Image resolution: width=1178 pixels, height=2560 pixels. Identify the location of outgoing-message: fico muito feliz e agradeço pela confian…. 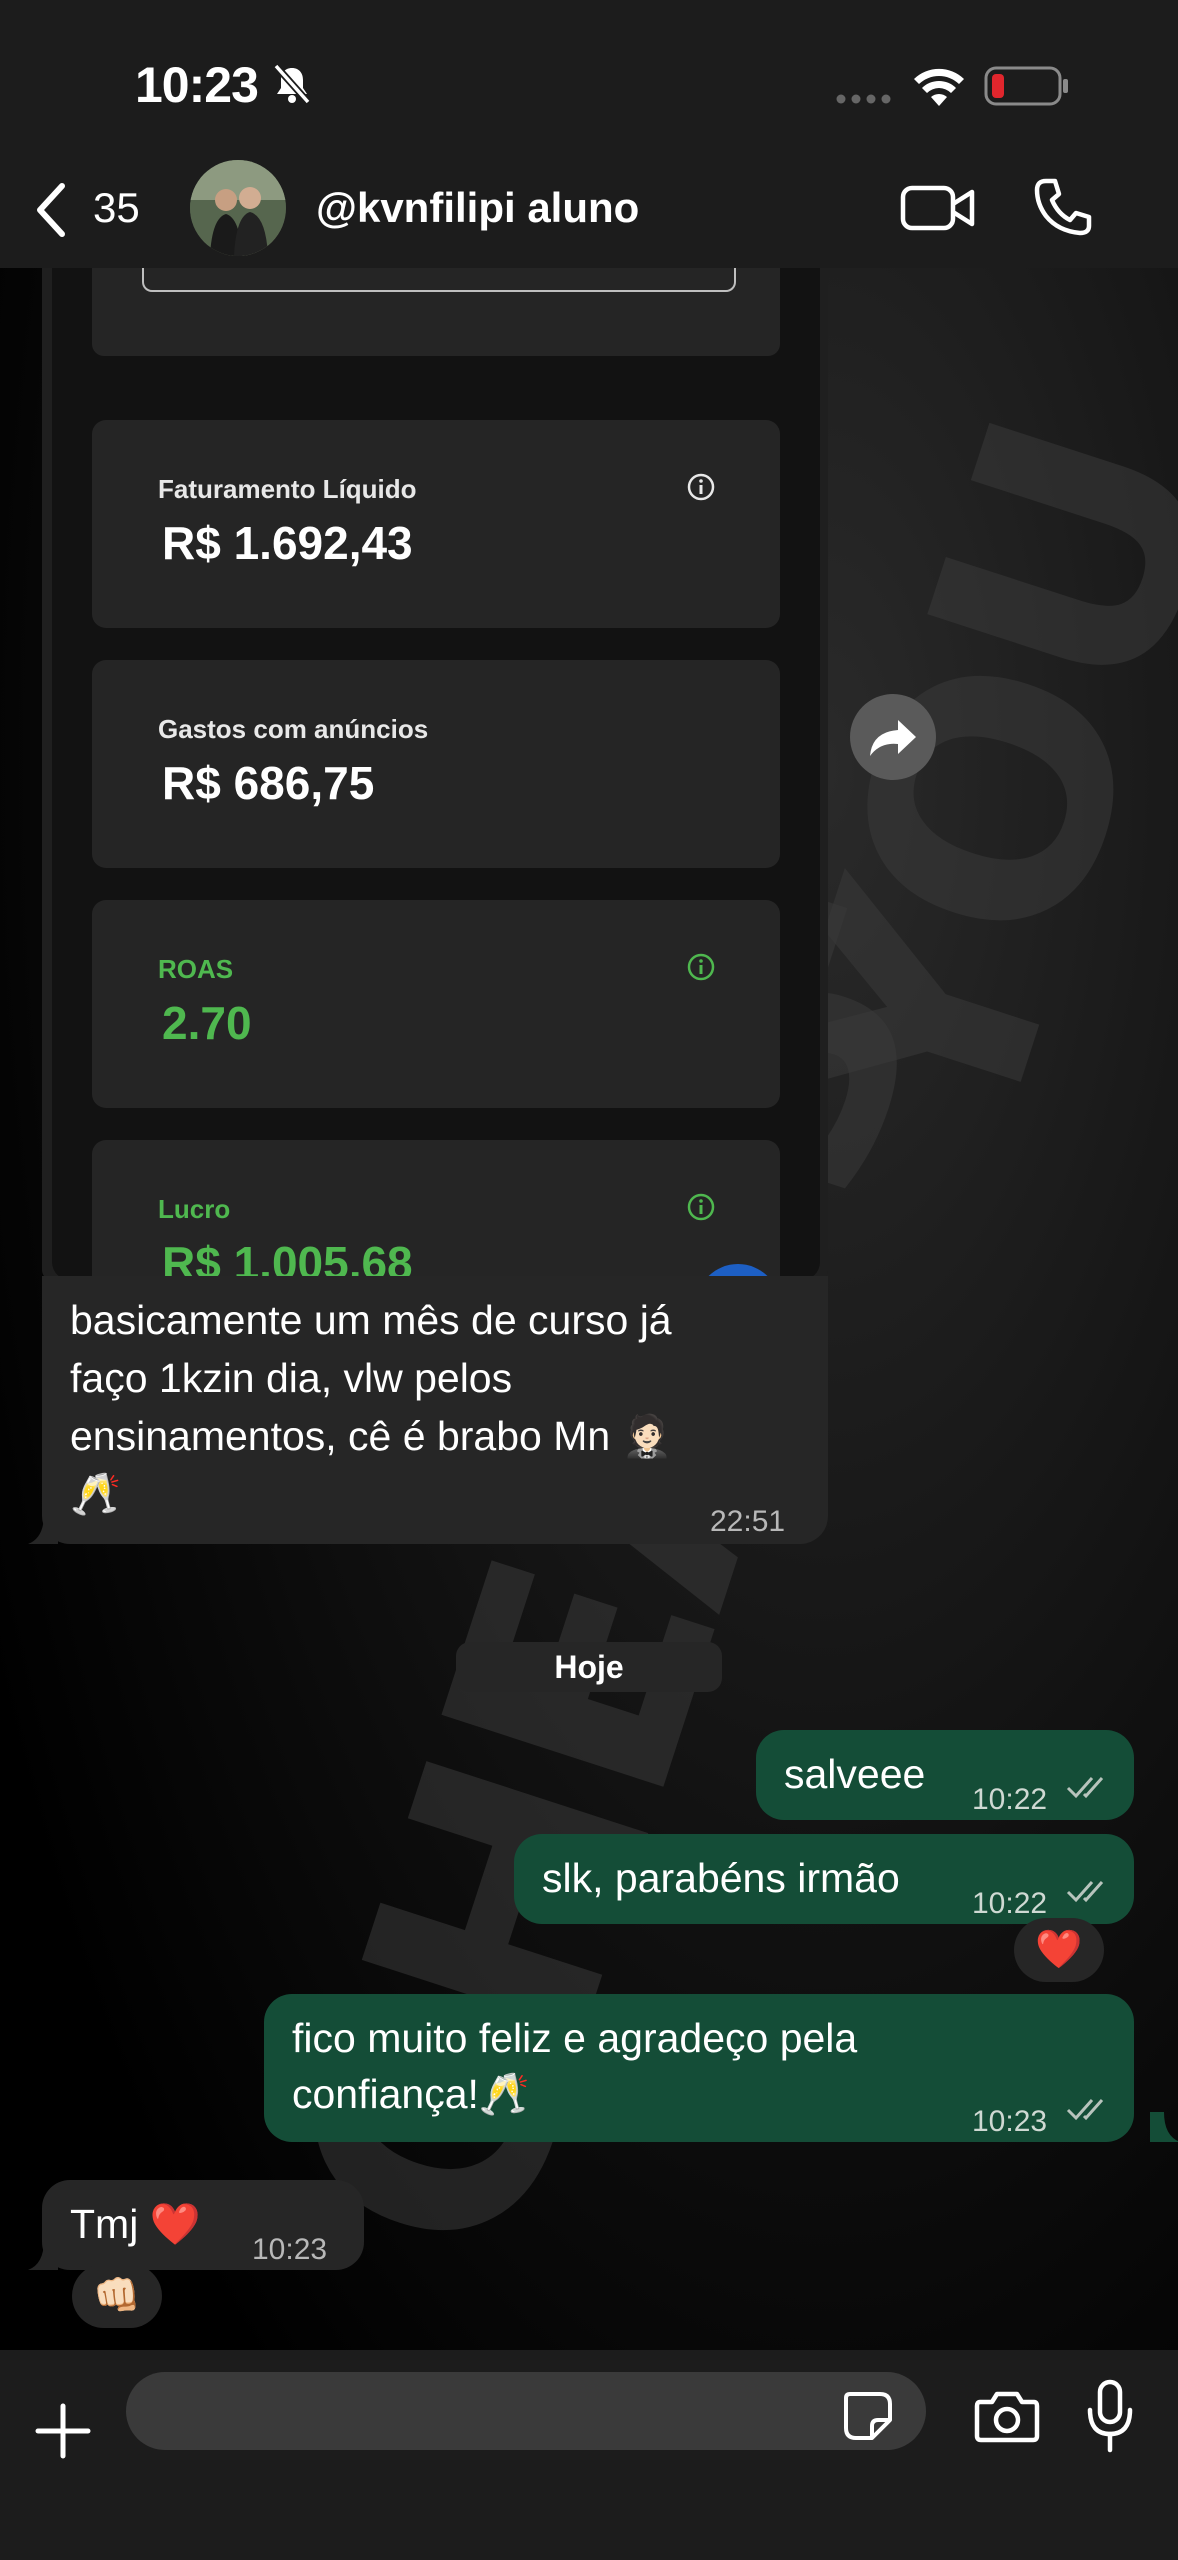
(699, 2068).